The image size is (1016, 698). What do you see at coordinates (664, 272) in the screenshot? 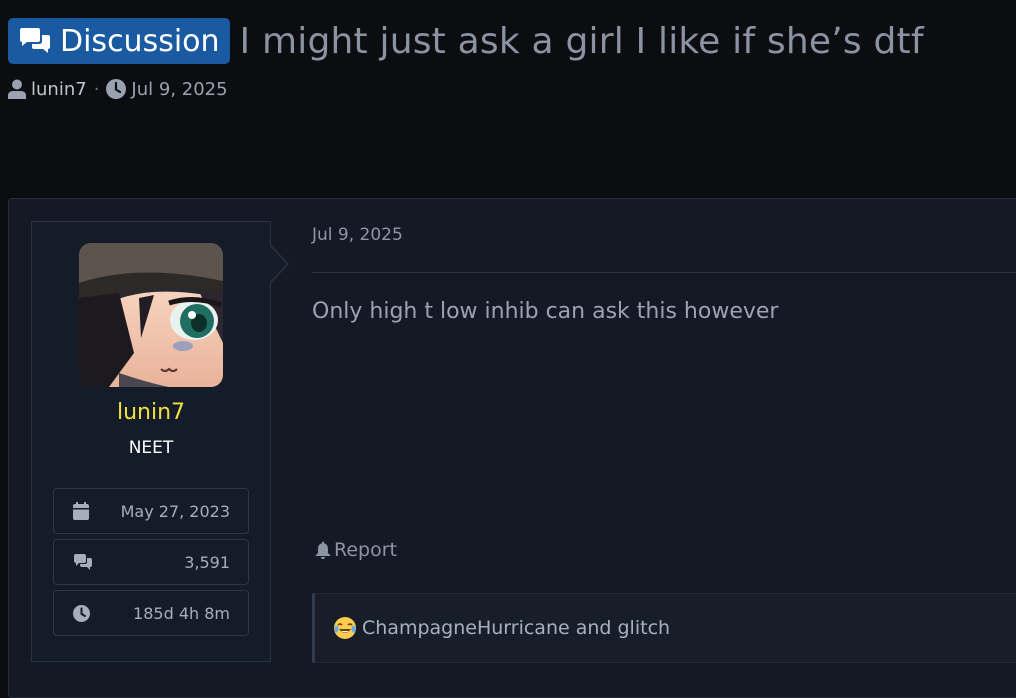
I see `message-divider` at bounding box center [664, 272].